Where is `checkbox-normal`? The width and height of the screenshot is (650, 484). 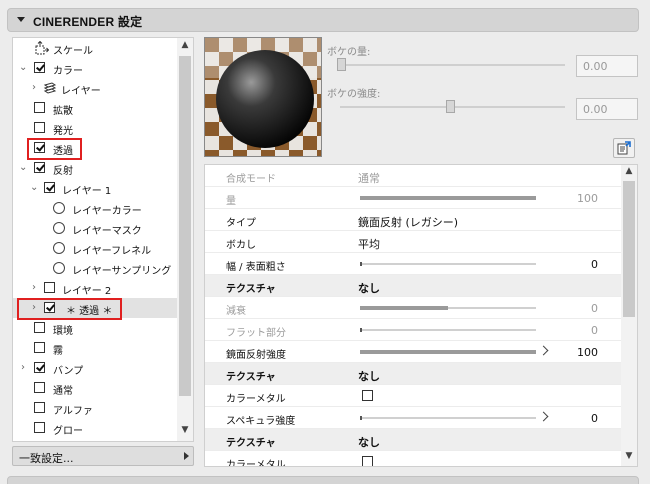 checkbox-normal is located at coordinates (39, 387).